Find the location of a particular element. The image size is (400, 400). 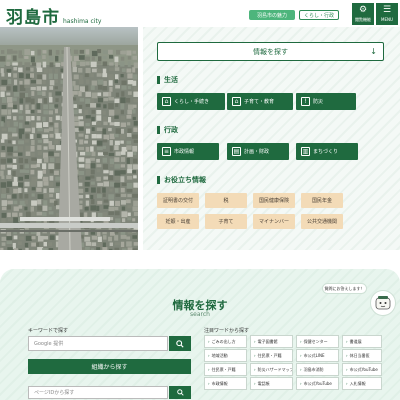

life-btn-disaster-label: 防災 is located at coordinates (318, 102).